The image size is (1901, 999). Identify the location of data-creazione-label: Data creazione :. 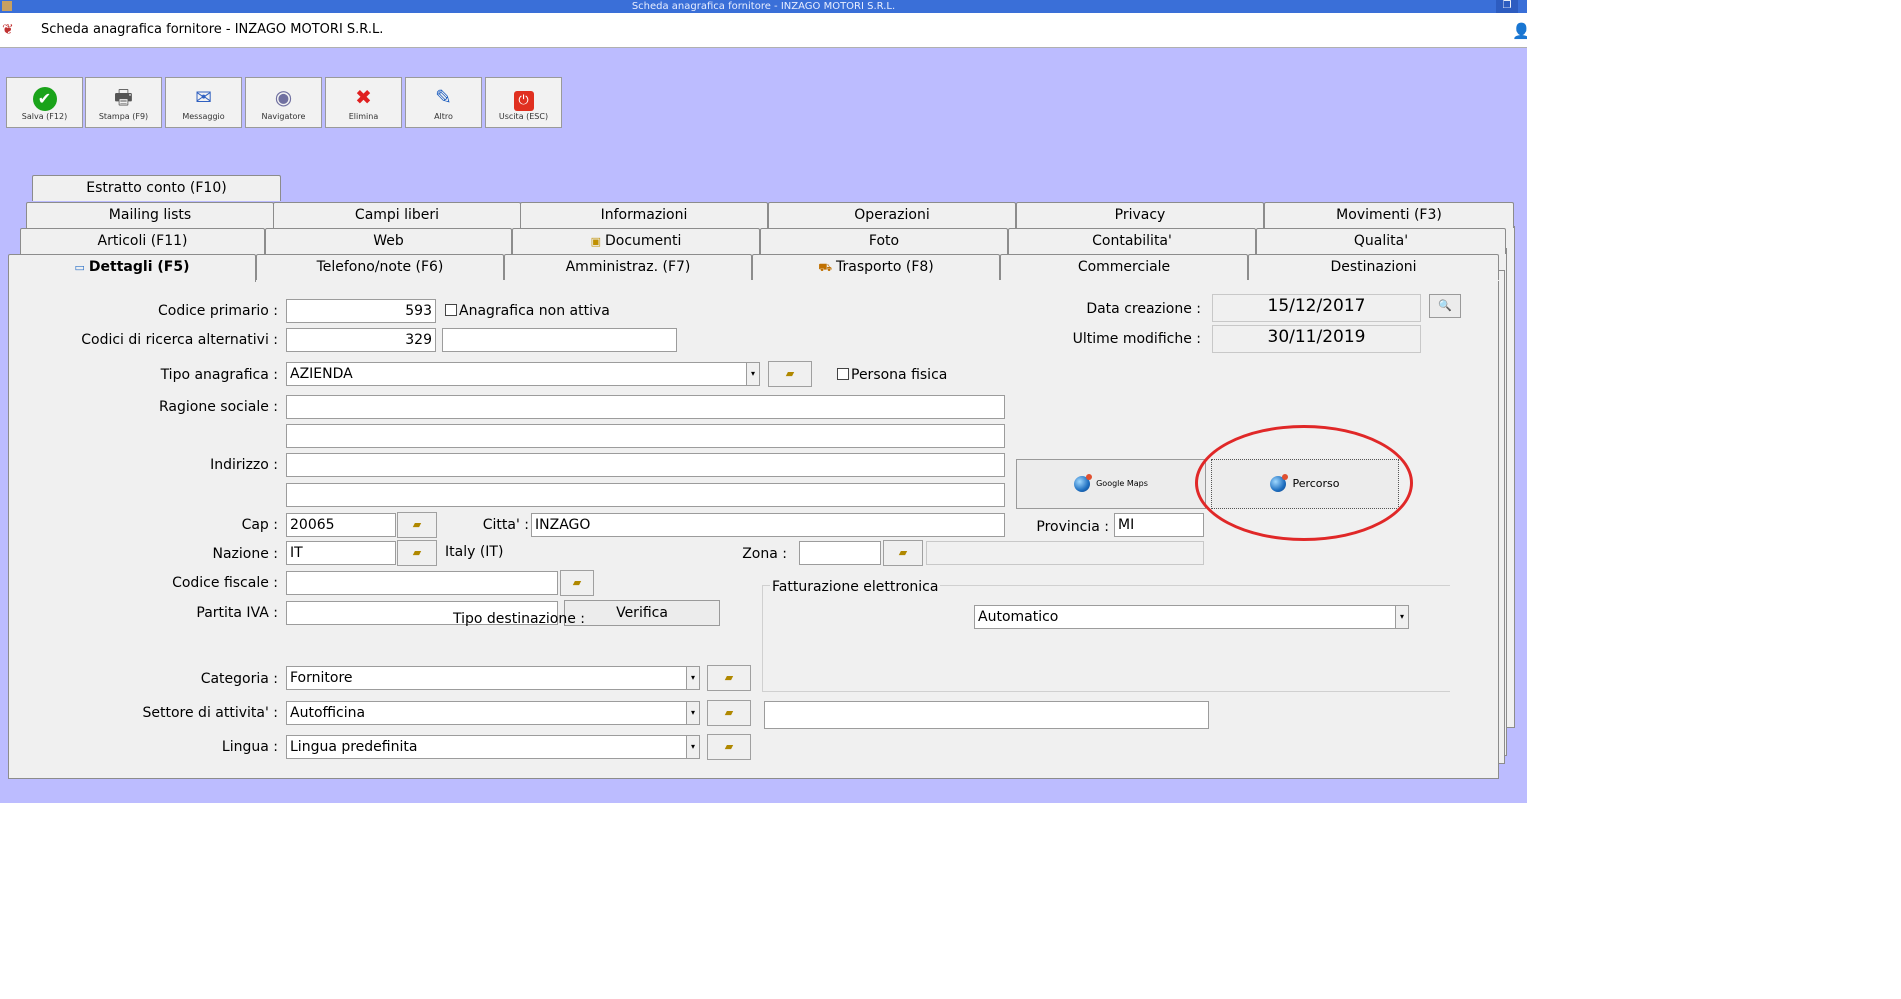
(1143, 309).